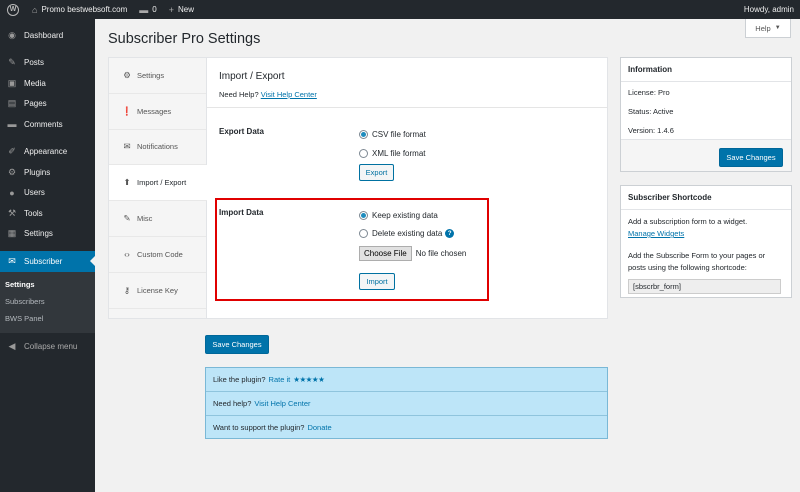 The height and width of the screenshot is (492, 800). I want to click on code-icon: ‹›, so click(127, 254).